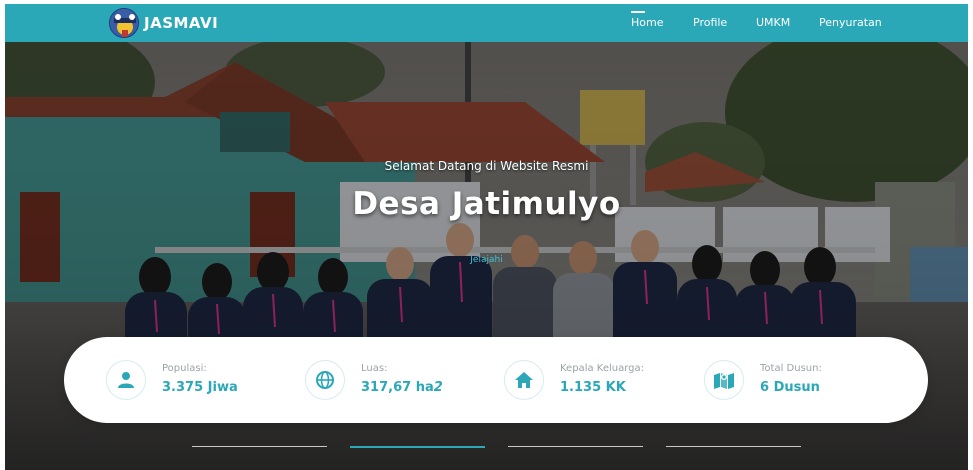 Image resolution: width=973 pixels, height=470 pixels. Describe the element at coordinates (486, 23) in the screenshot. I see `navbar: JASMAVI Home Profile UMKM Penyuratan` at that location.